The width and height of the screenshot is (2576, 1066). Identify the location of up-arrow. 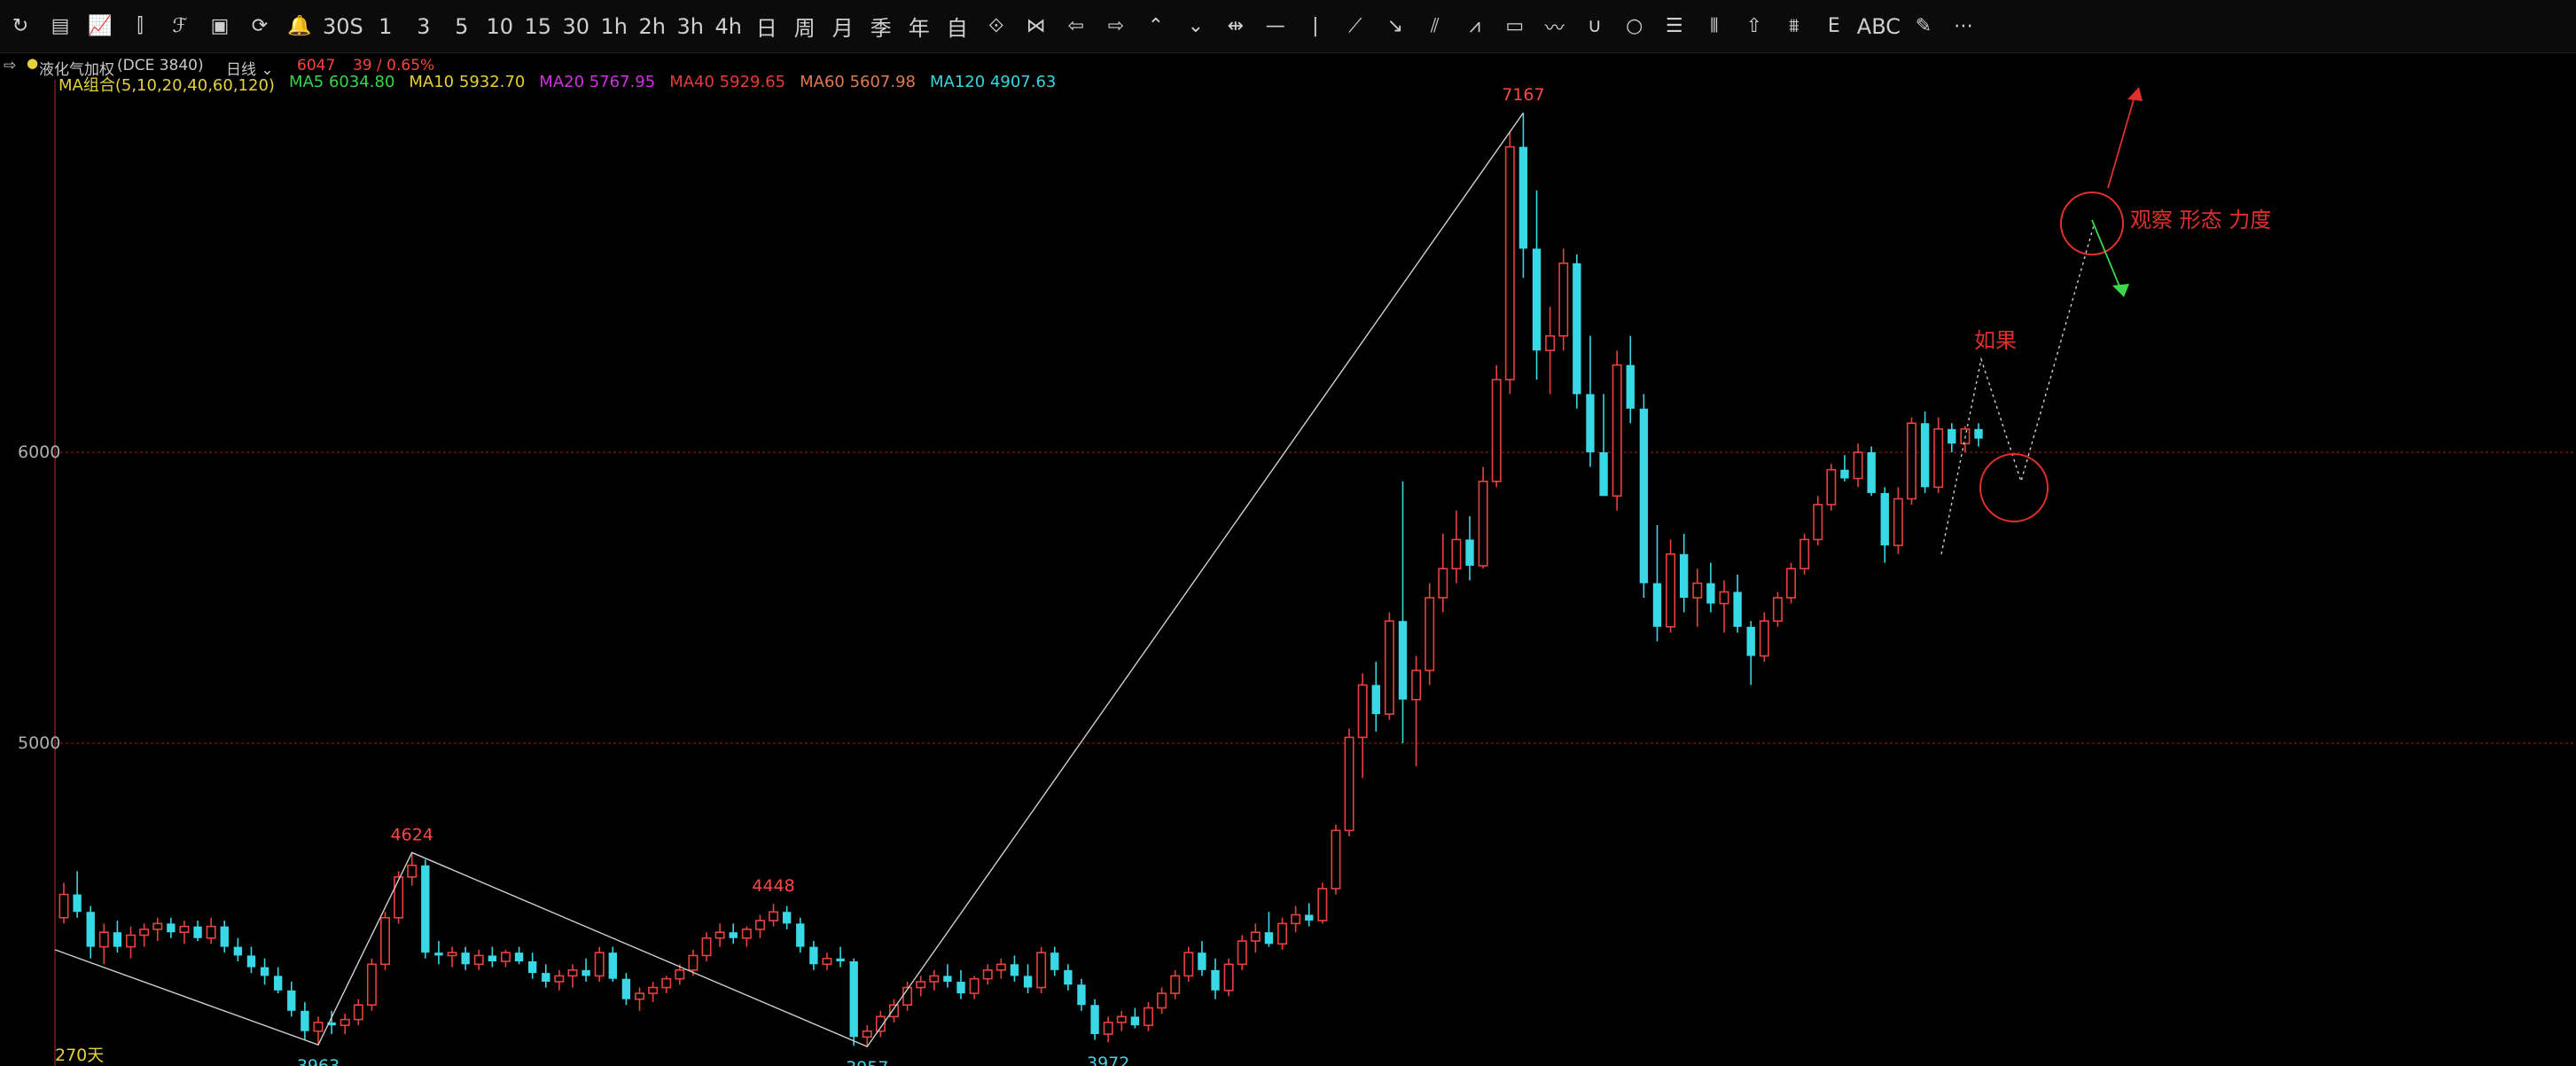
(2122, 139).